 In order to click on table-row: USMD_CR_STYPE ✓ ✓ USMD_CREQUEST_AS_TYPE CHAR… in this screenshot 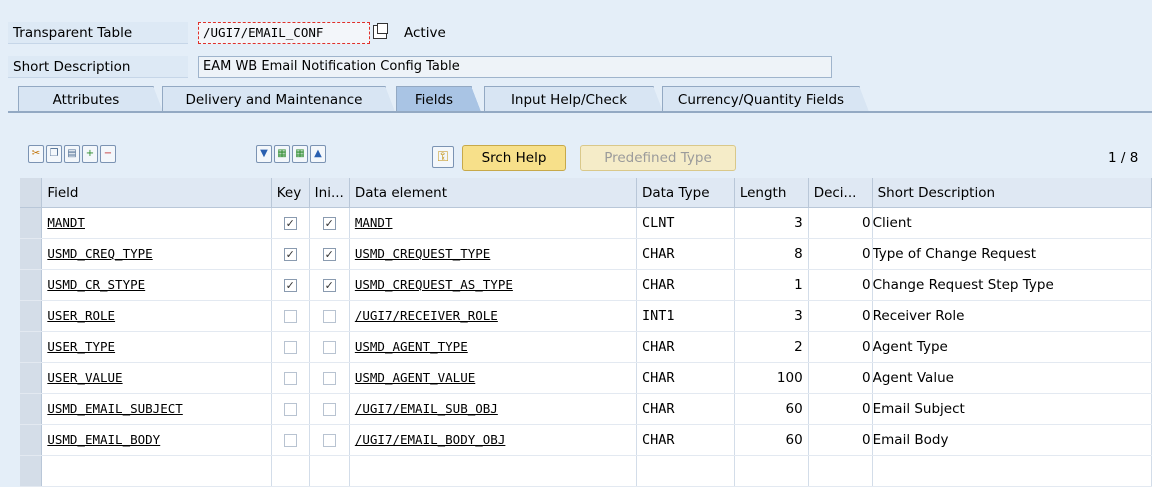, I will do `click(586, 285)`.